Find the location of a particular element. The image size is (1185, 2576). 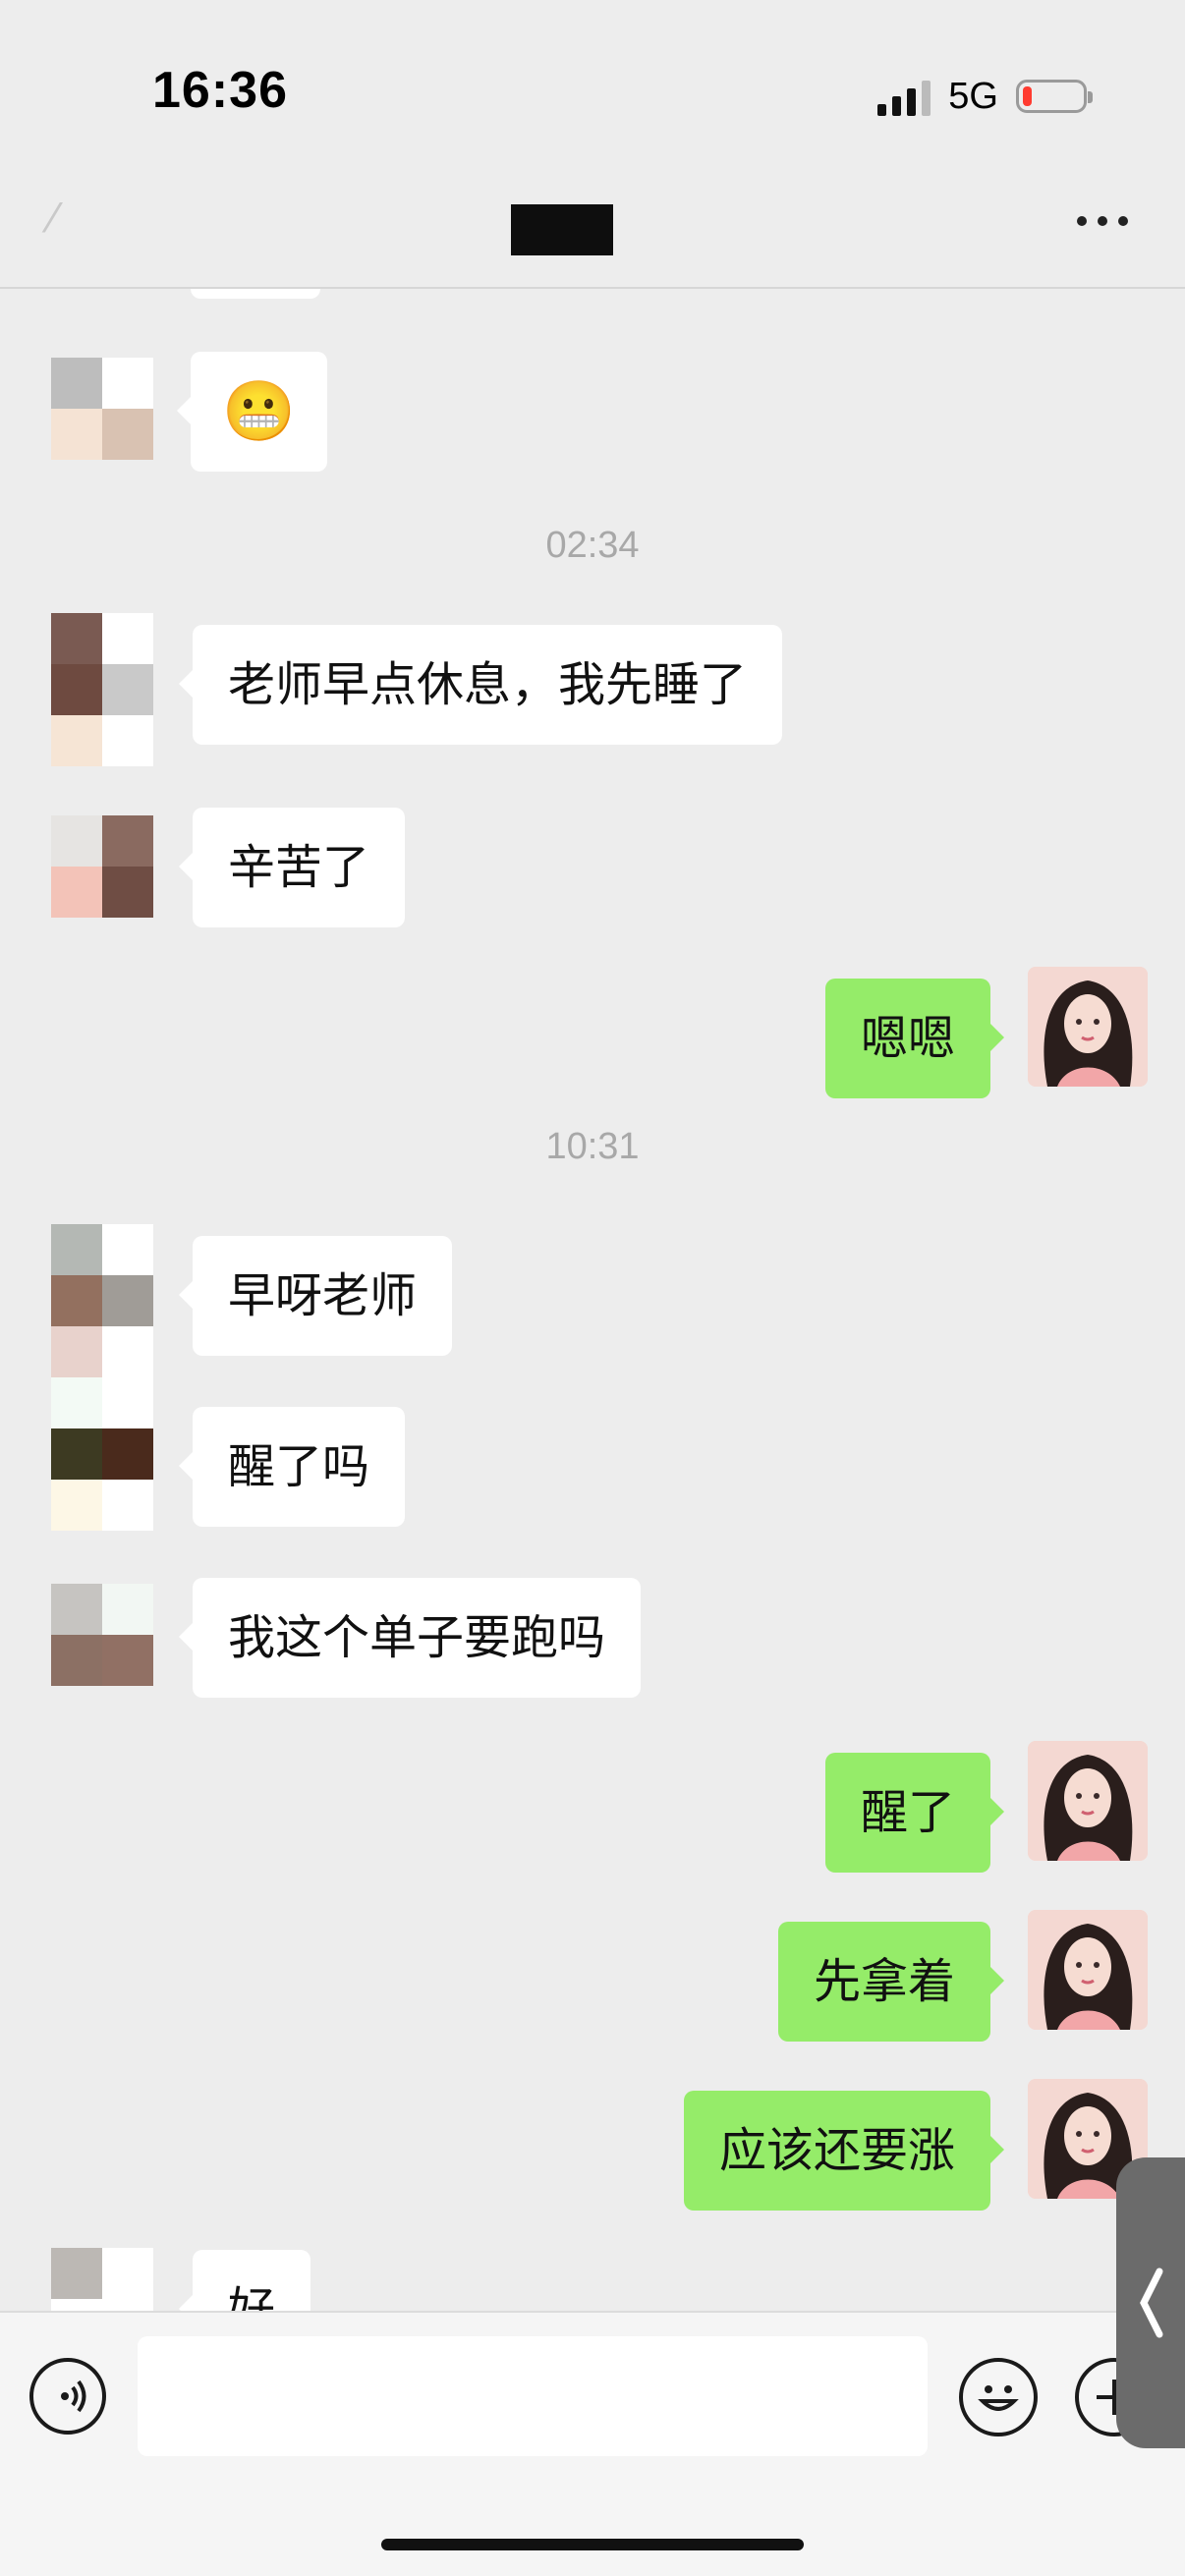

chat-header: ⁄ is located at coordinates (592, 223).